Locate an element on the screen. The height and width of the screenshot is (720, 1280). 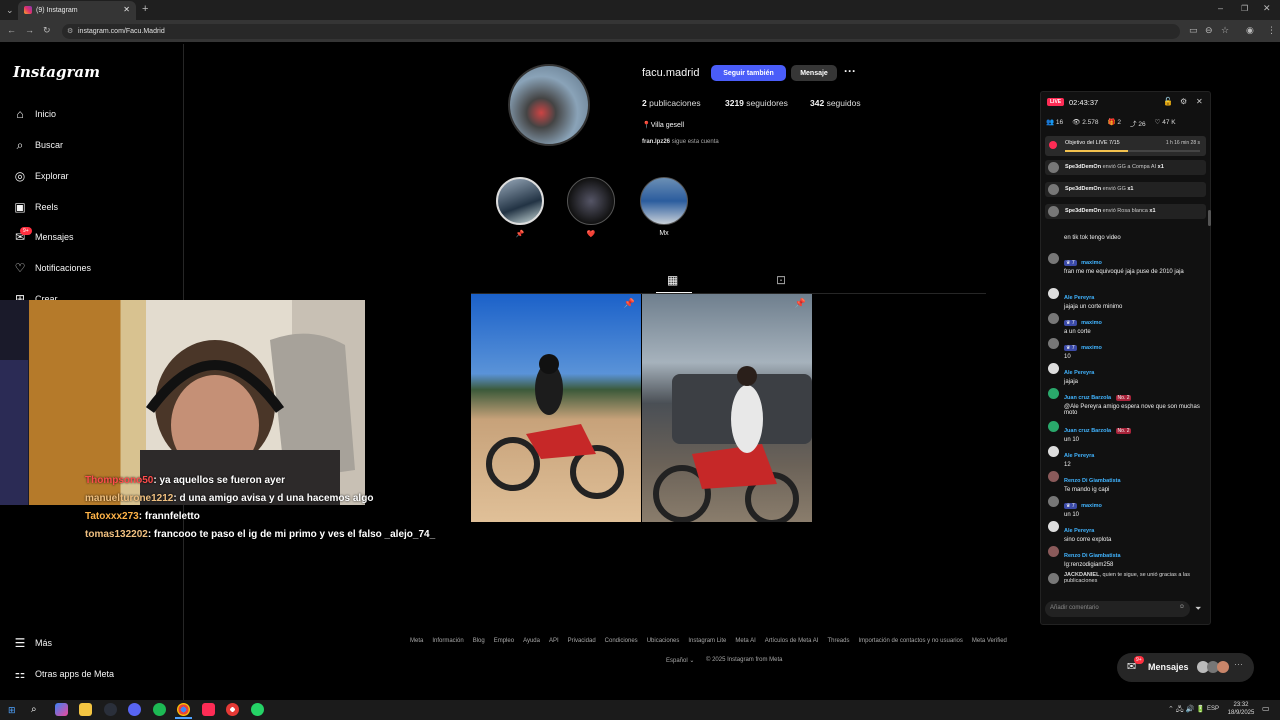
footer-link: API is located at coordinates (554, 641).